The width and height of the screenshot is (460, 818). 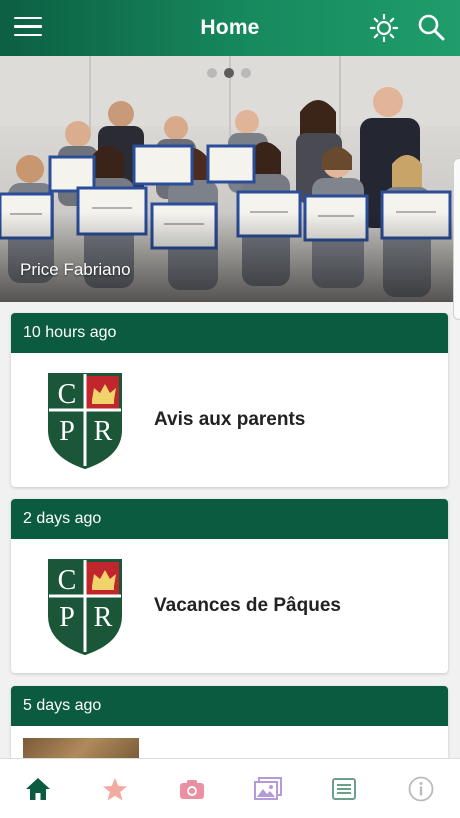 I want to click on search-button, so click(x=431, y=27).